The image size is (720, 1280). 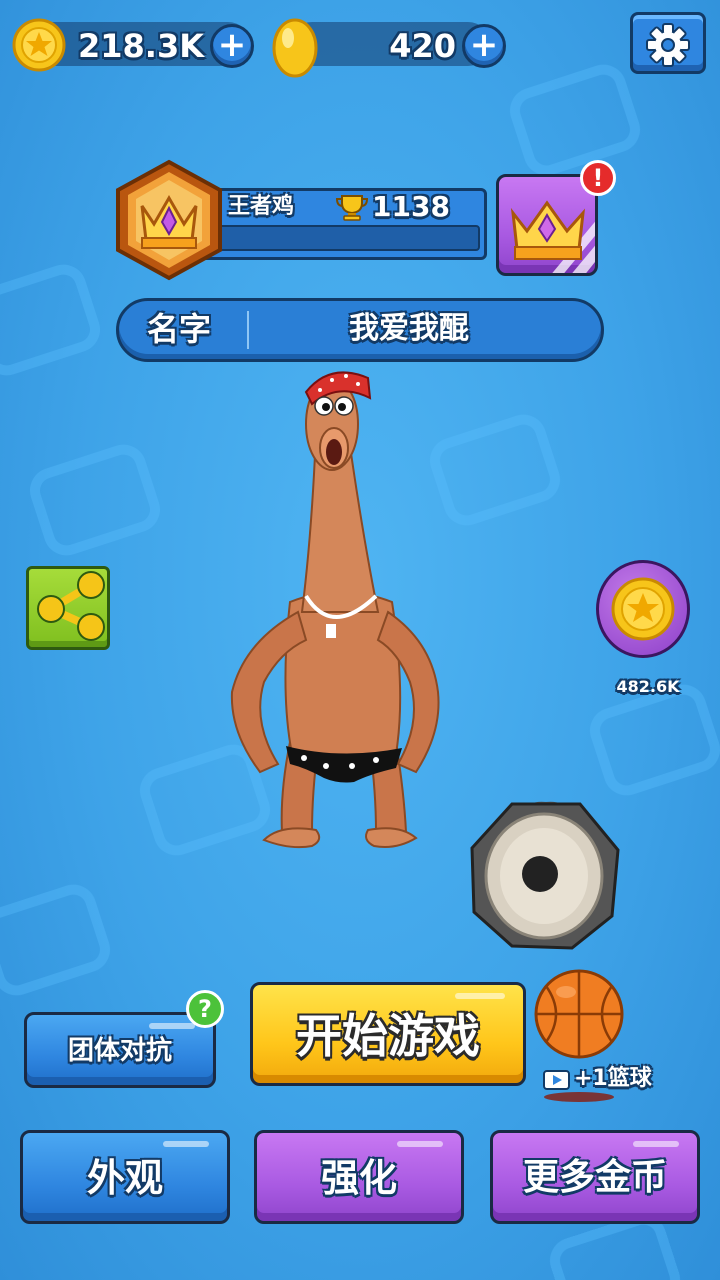 I want to click on crown-pass-button, so click(x=547, y=225).